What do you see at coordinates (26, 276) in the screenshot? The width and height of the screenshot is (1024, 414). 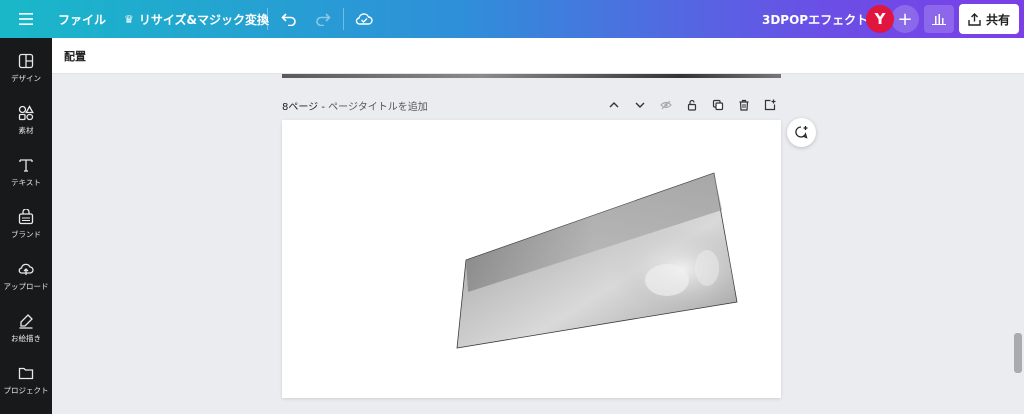 I see `sidebar-item-uploads: アップロード` at bounding box center [26, 276].